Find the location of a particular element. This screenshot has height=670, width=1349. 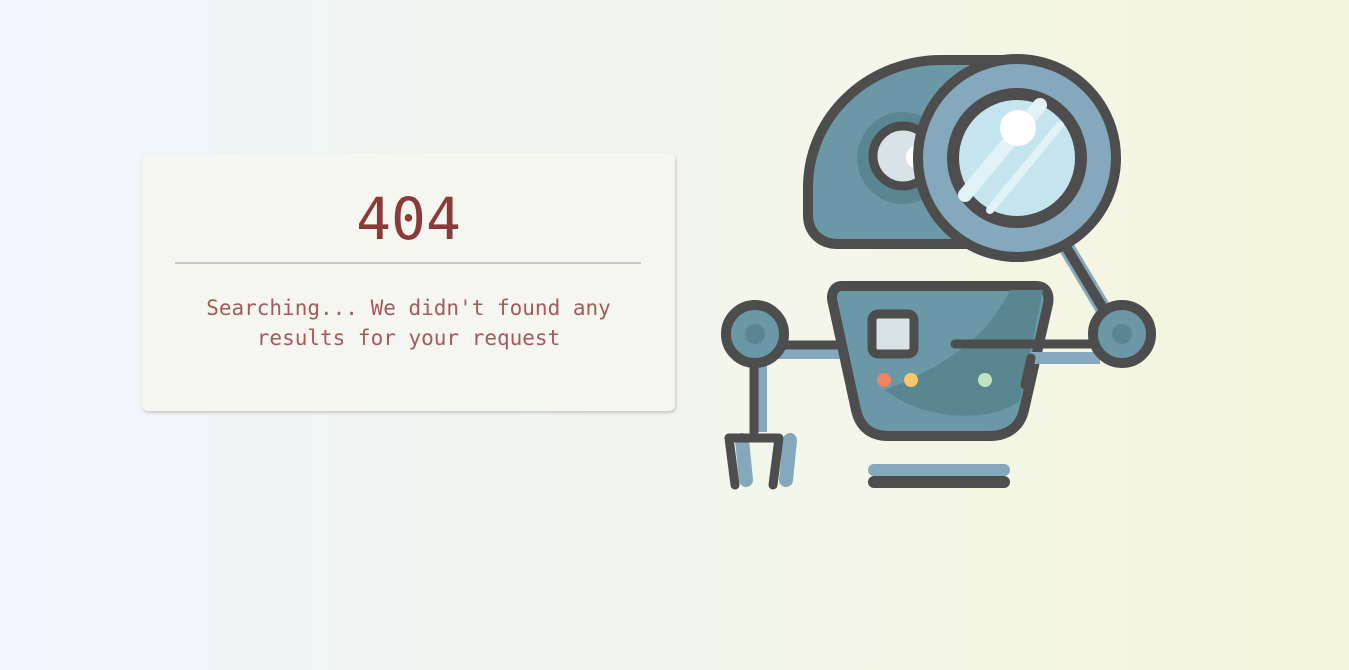

divider is located at coordinates (408, 263).